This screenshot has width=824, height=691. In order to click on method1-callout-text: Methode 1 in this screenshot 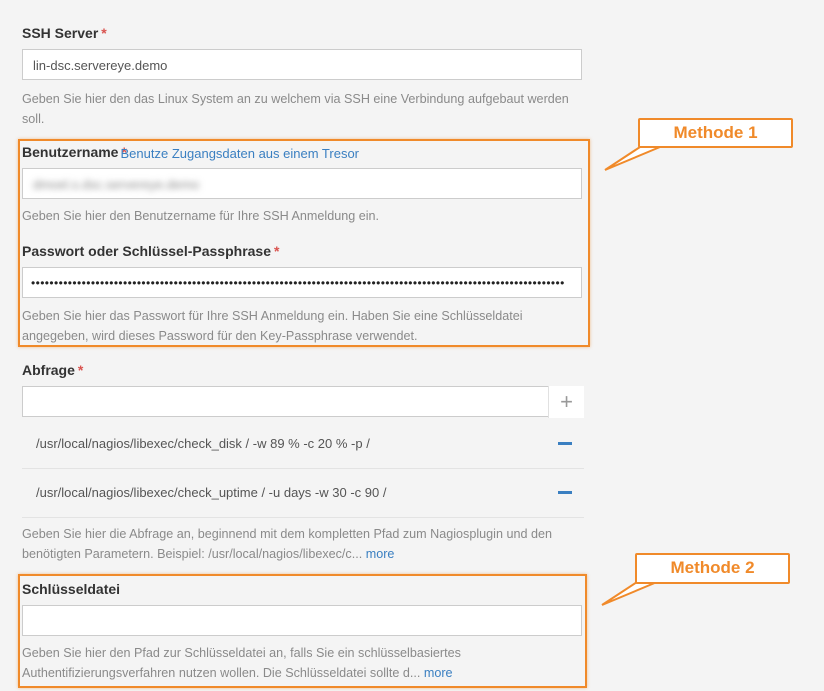, I will do `click(715, 132)`.